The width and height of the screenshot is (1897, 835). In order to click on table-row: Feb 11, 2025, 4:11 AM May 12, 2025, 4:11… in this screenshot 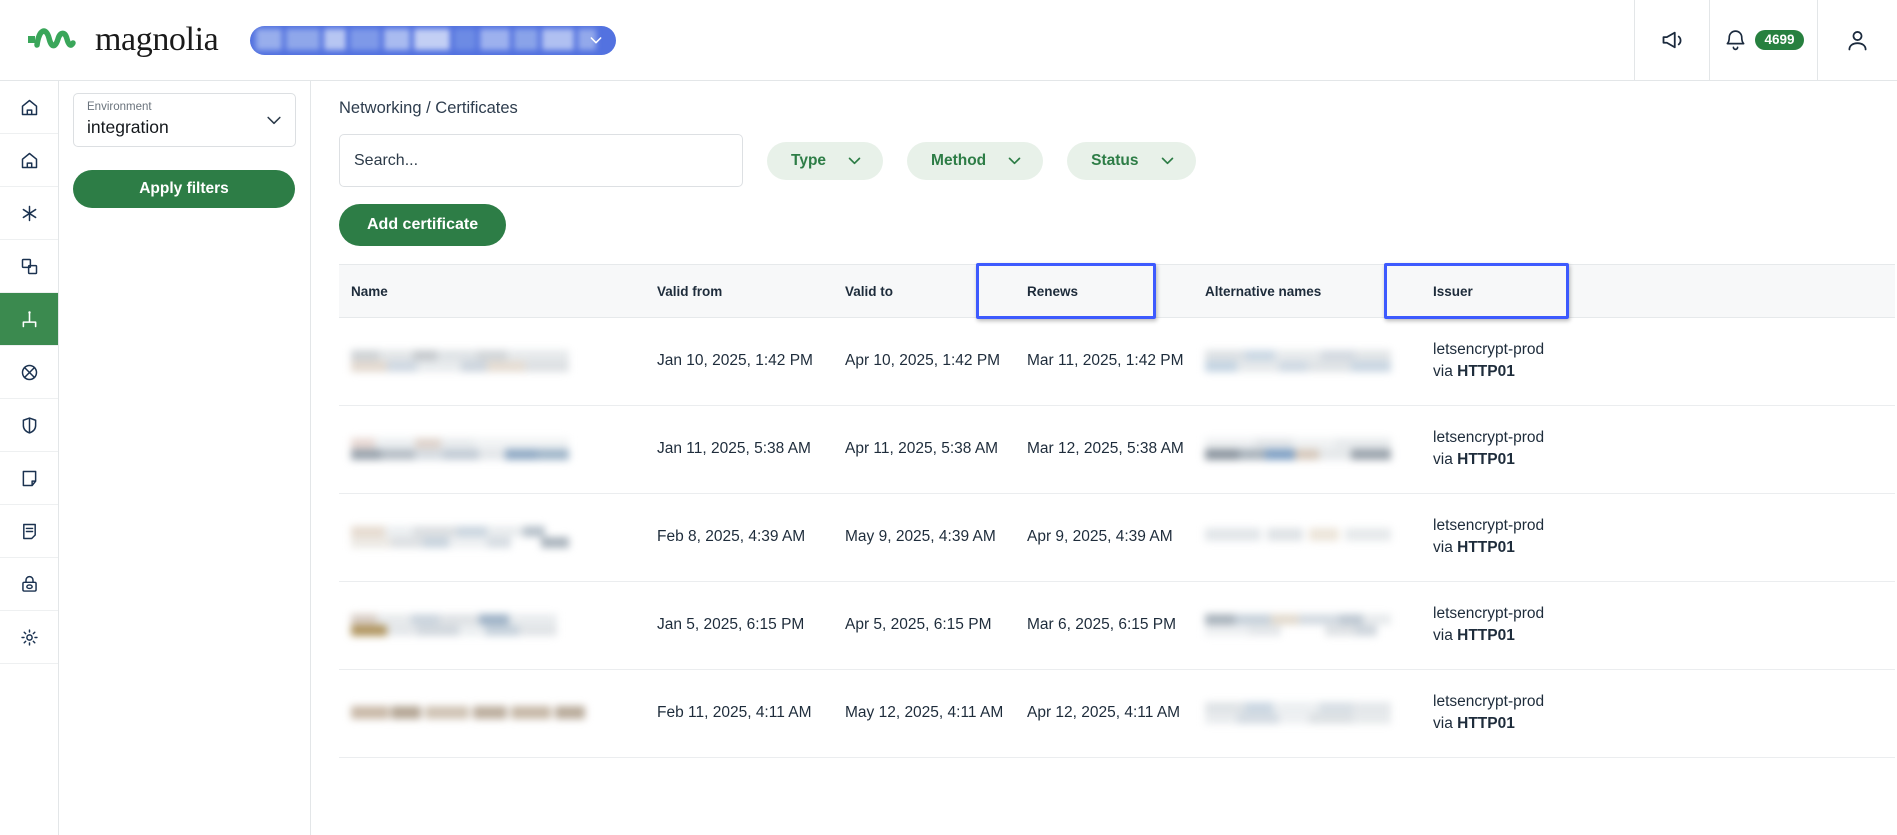, I will do `click(1117, 713)`.